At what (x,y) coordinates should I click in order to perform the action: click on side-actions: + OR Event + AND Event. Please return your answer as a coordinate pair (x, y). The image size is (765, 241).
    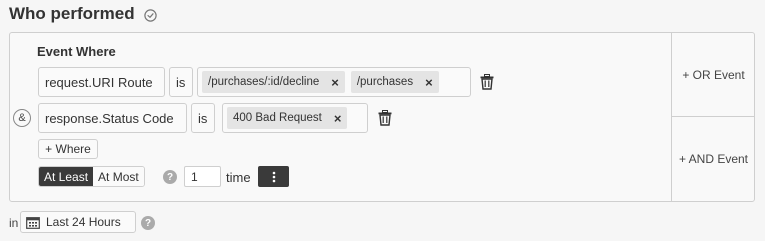
    Looking at the image, I should click on (713, 117).